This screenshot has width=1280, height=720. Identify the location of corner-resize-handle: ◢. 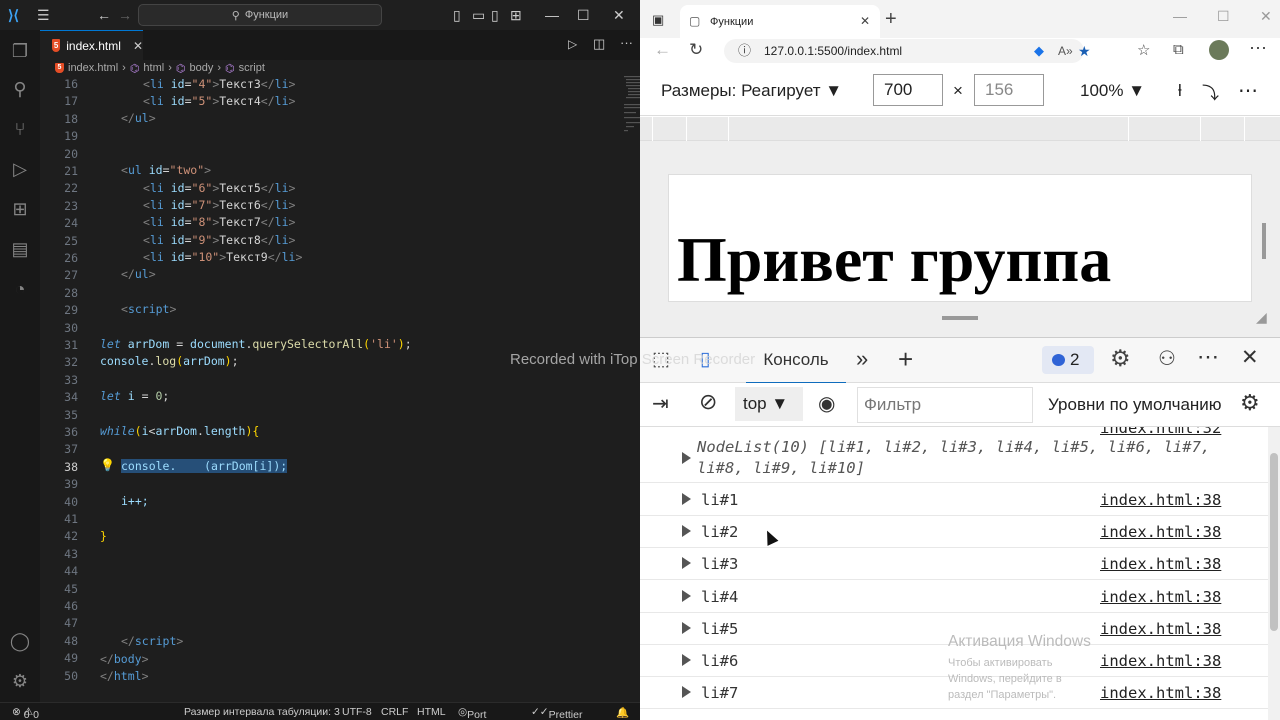
(1261, 317).